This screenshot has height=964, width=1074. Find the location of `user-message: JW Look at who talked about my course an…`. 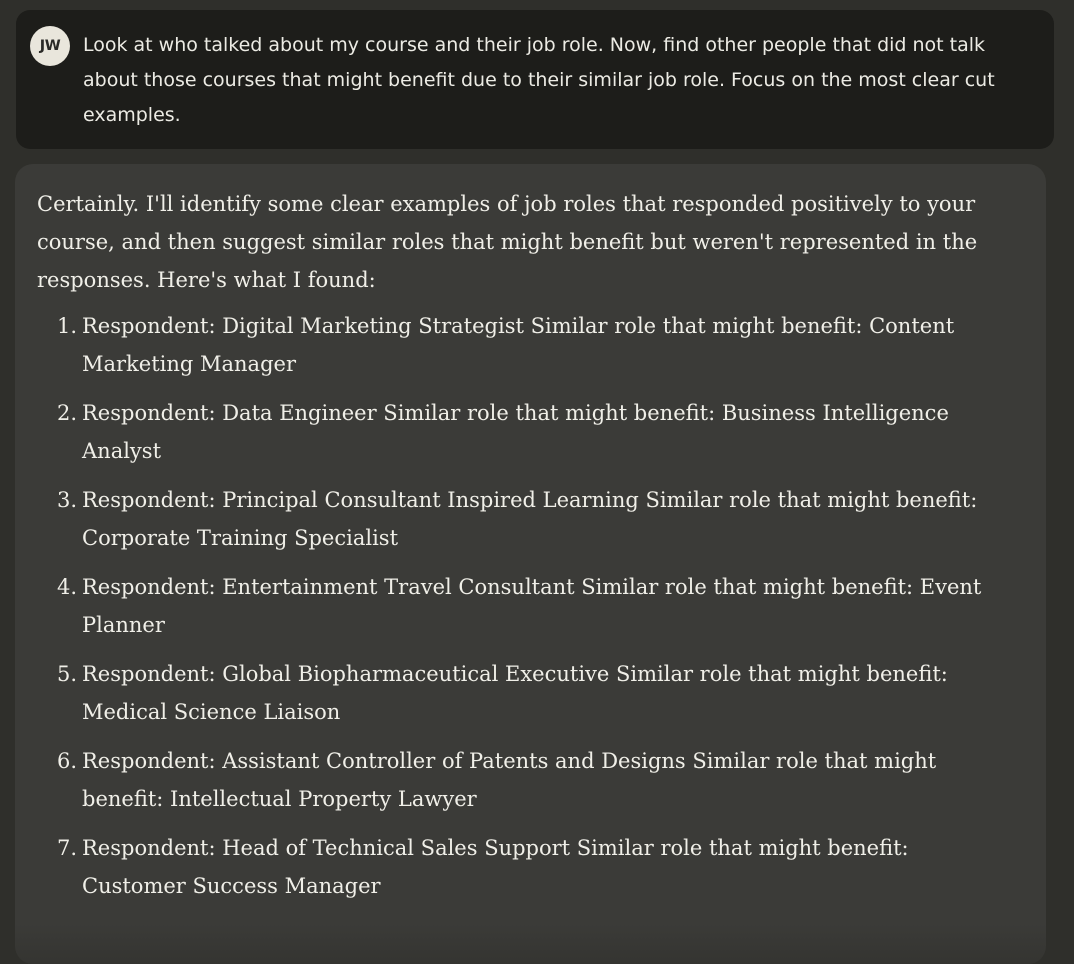

user-message: JW Look at who talked about my course an… is located at coordinates (535, 79).